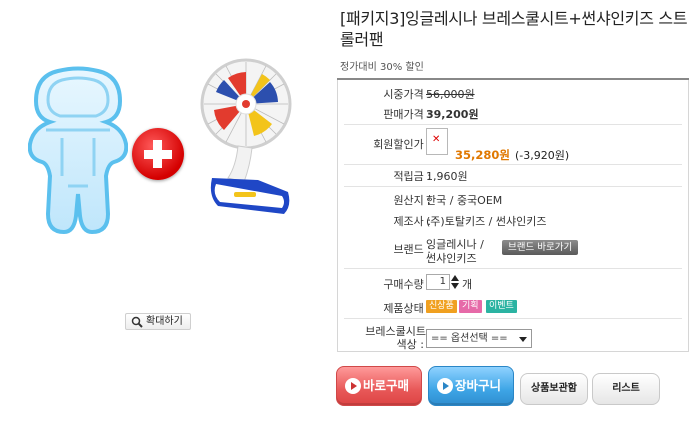 Image resolution: width=699 pixels, height=426 pixels. I want to click on member-price-label: 회원할인가 :, so click(402, 144).